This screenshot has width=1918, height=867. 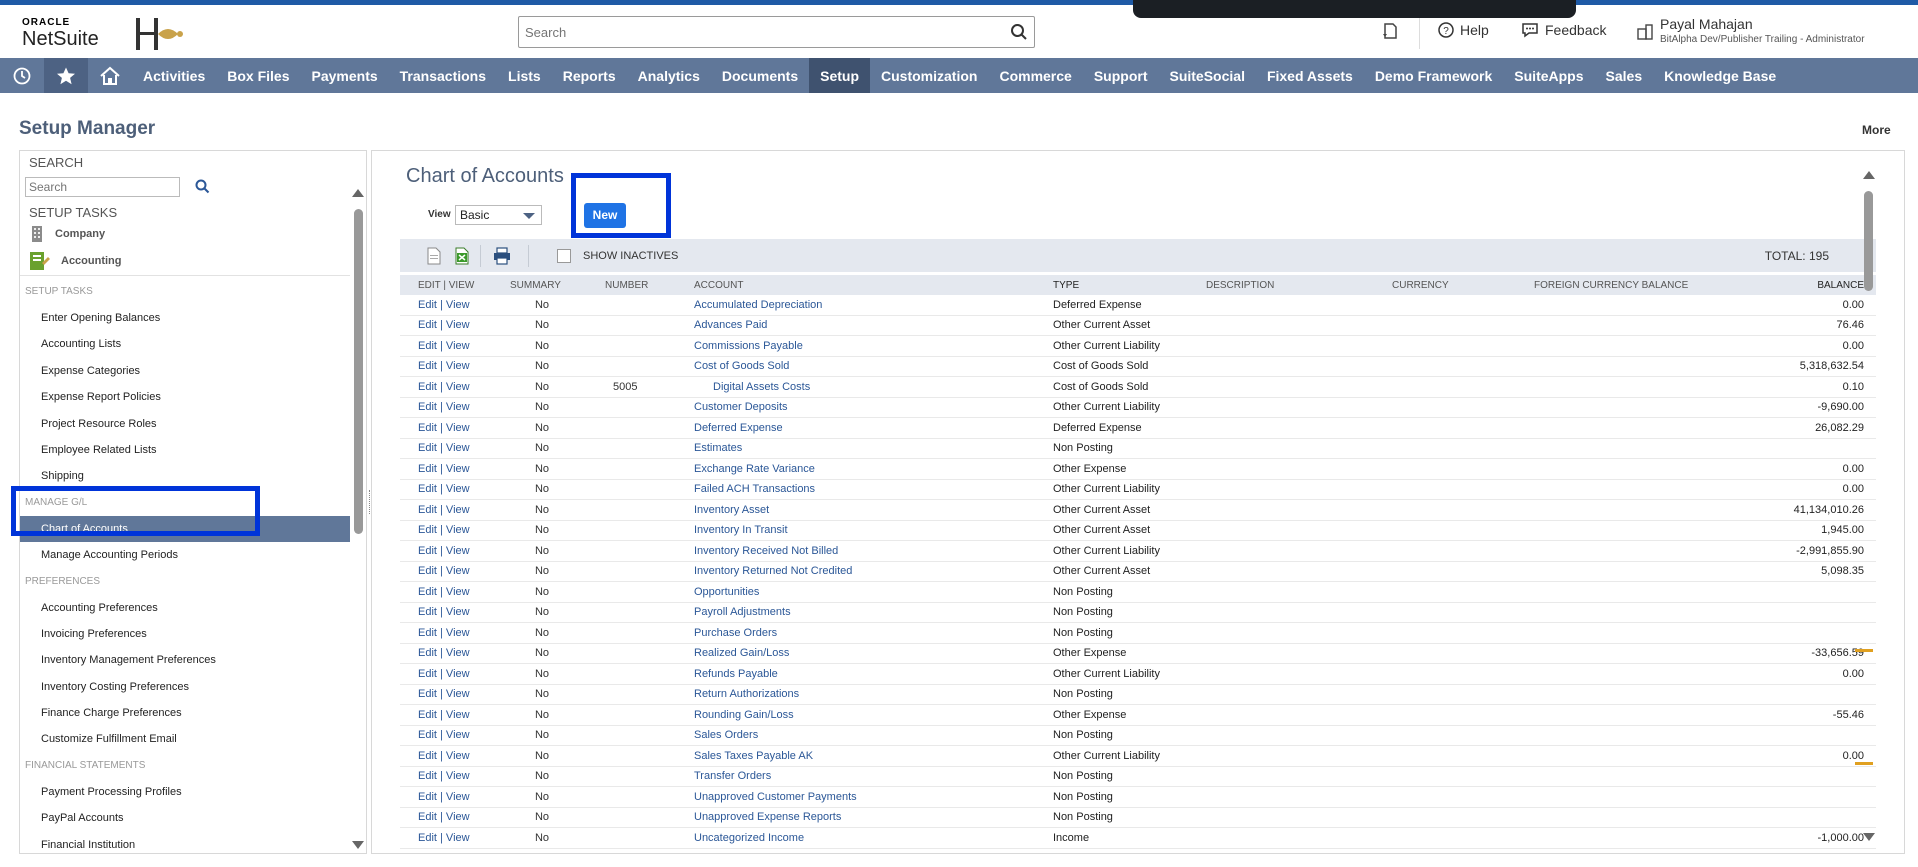 What do you see at coordinates (867, 551) in the screenshot?
I see `account-link: Inventory Received Not Billed` at bounding box center [867, 551].